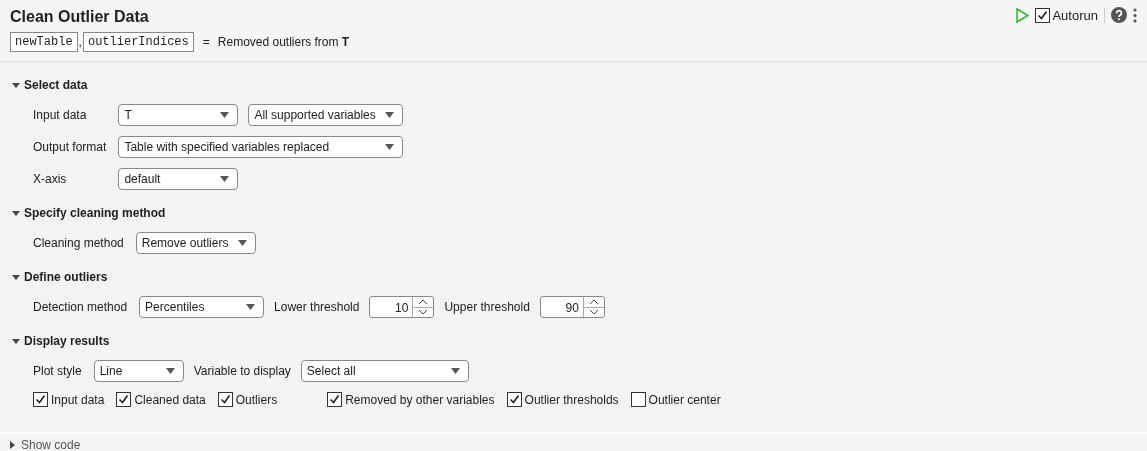 The image size is (1147, 451). I want to click on dropdown: T, so click(178, 115).